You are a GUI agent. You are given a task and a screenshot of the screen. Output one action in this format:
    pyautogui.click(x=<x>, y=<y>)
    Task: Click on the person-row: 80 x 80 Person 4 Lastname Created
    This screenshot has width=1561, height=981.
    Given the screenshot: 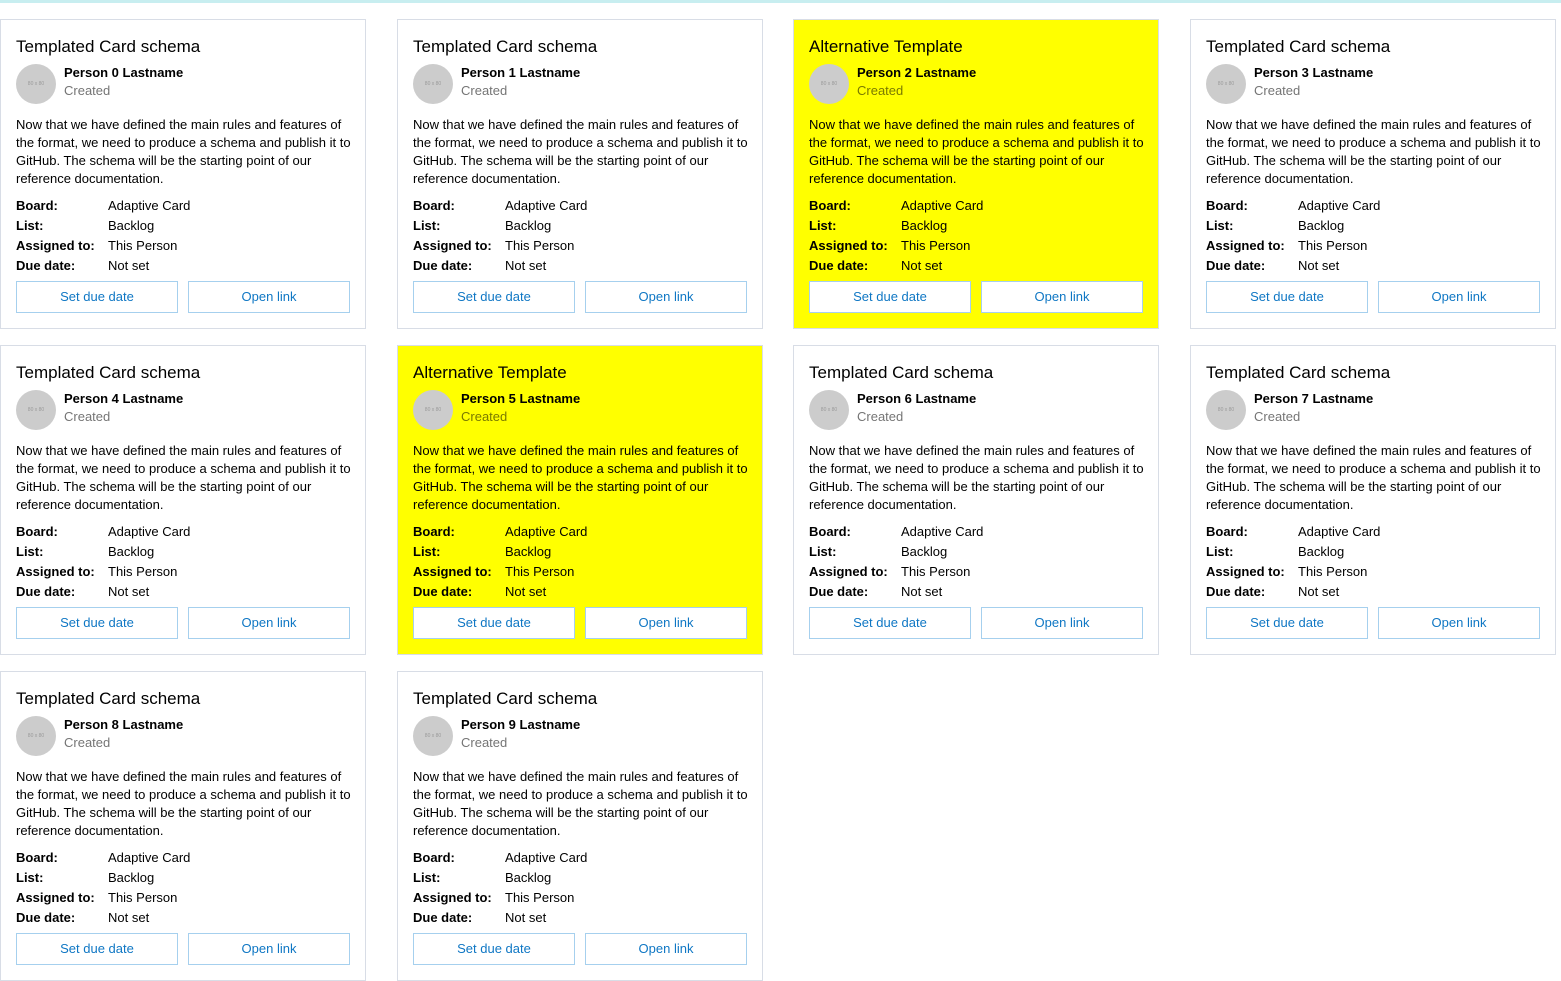 What is the action you would take?
    pyautogui.click(x=183, y=410)
    